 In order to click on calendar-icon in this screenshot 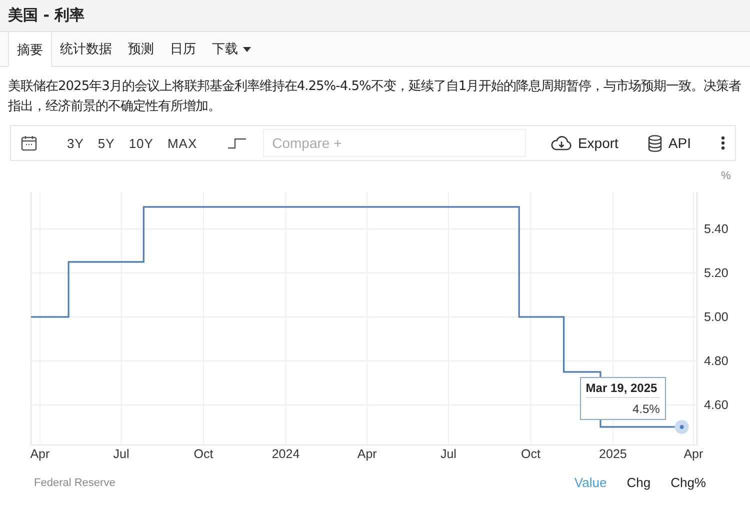, I will do `click(29, 143)`.